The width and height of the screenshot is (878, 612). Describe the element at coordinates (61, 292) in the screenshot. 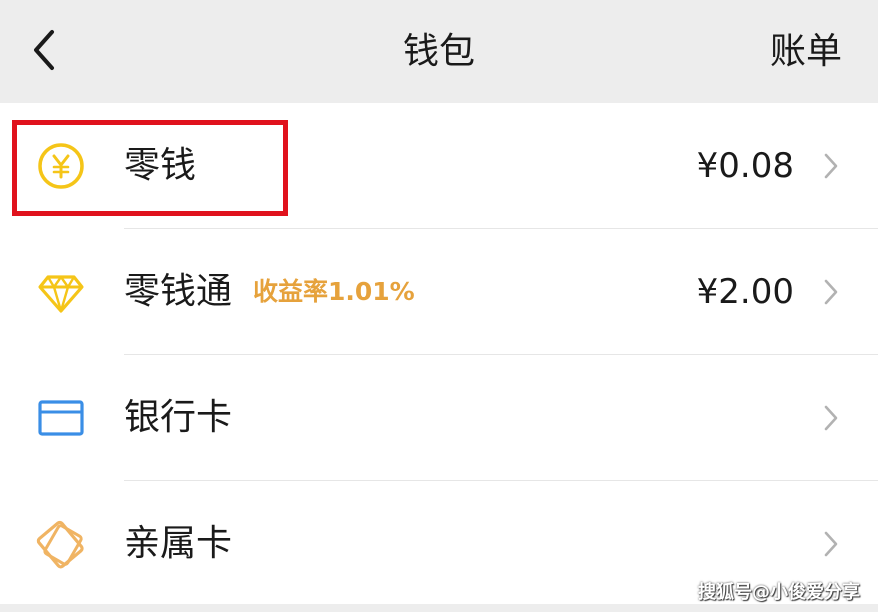

I see `diamond-icon` at that location.